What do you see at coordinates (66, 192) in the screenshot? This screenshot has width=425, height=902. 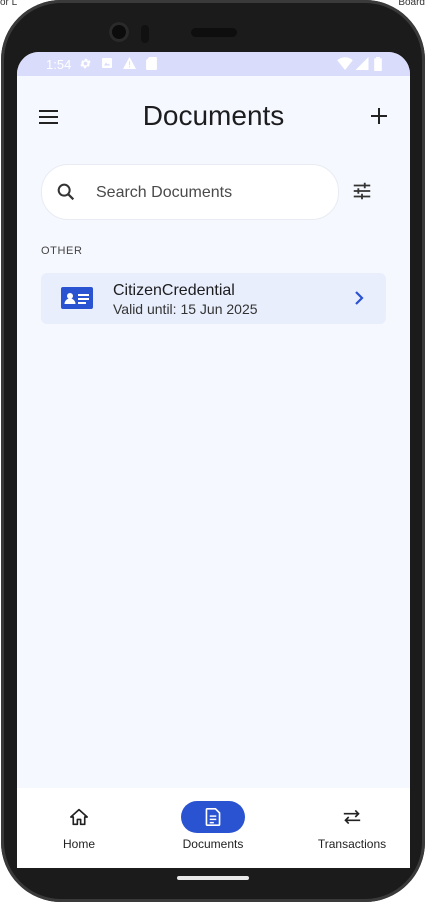 I see `search-icon` at bounding box center [66, 192].